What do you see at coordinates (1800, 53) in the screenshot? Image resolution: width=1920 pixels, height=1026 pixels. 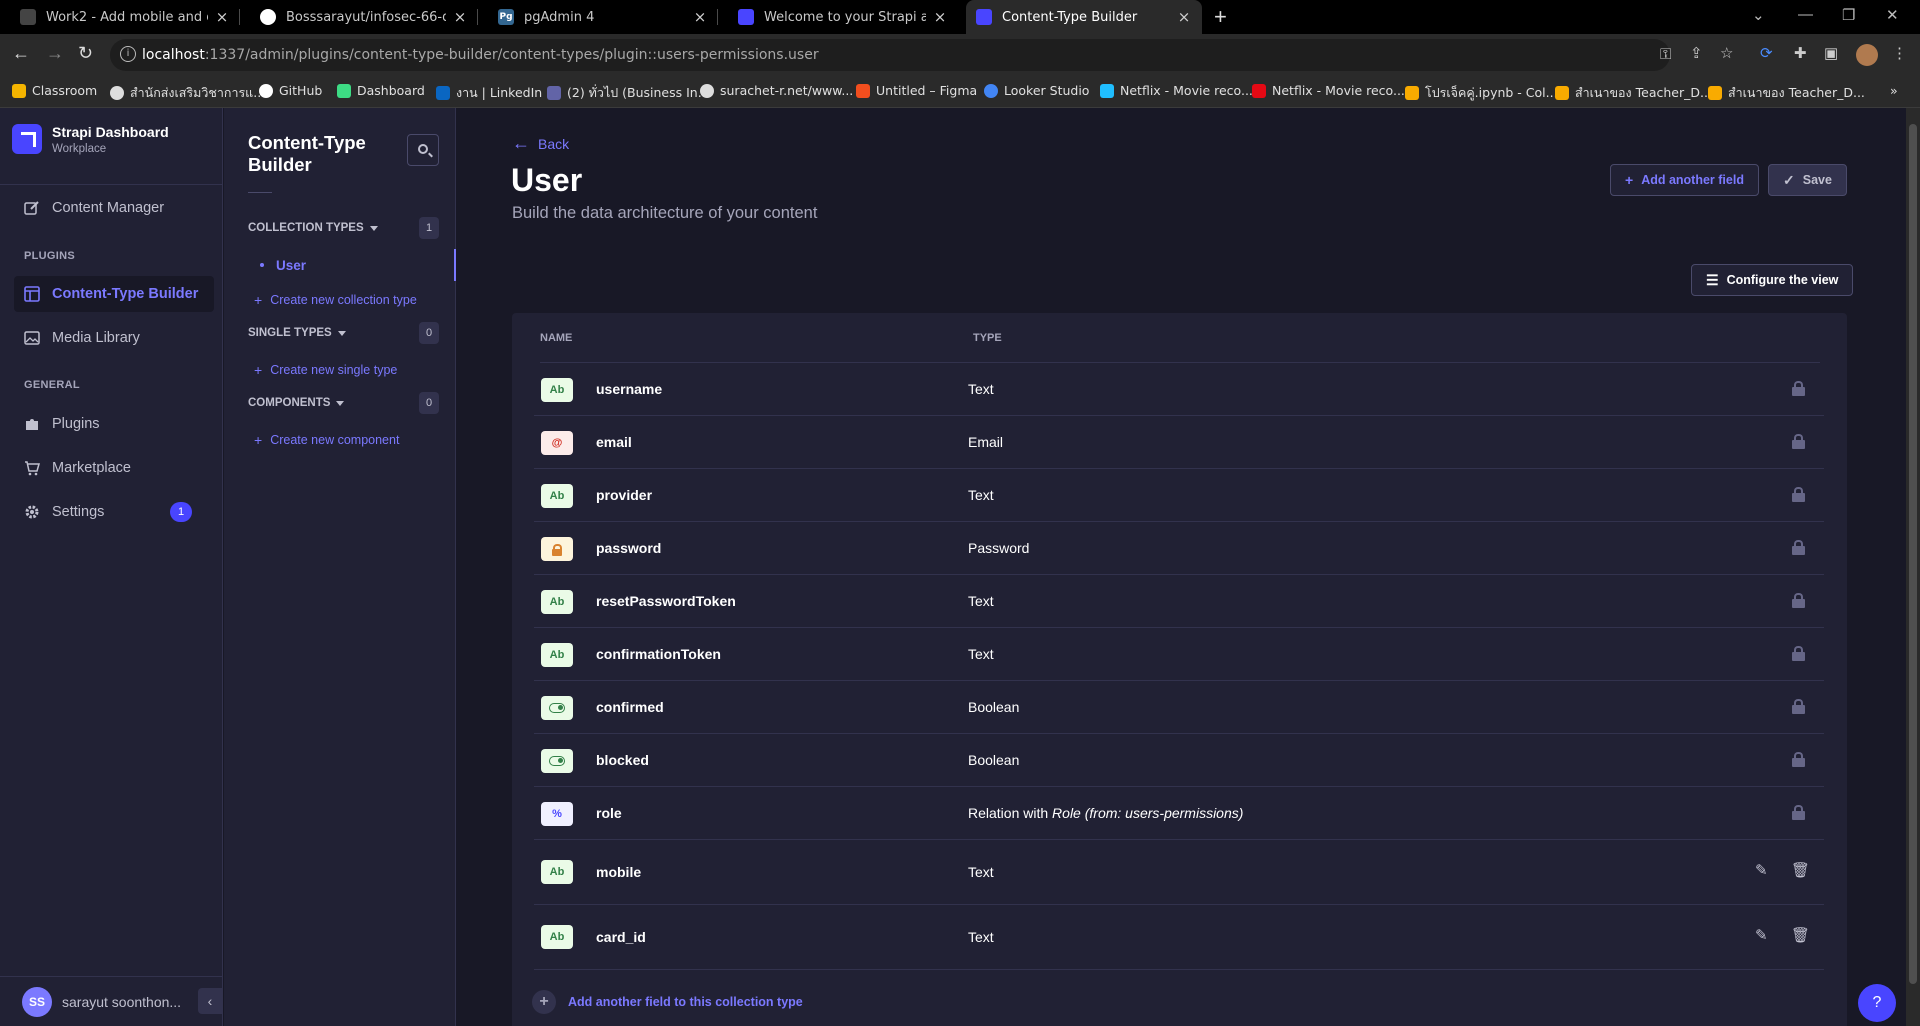 I see `extensions-icon: ✚` at bounding box center [1800, 53].